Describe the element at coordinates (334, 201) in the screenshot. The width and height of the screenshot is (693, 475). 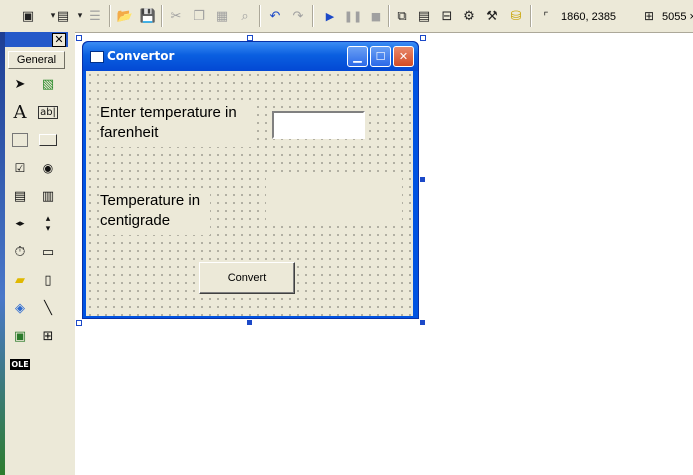
I see `centigrade-result` at that location.